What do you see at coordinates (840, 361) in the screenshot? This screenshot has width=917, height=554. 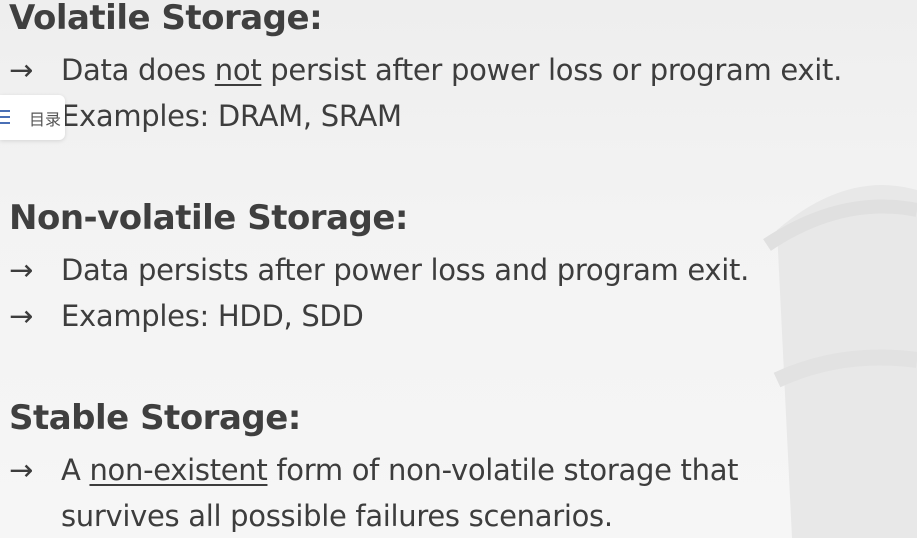 I see `database-watermark` at bounding box center [840, 361].